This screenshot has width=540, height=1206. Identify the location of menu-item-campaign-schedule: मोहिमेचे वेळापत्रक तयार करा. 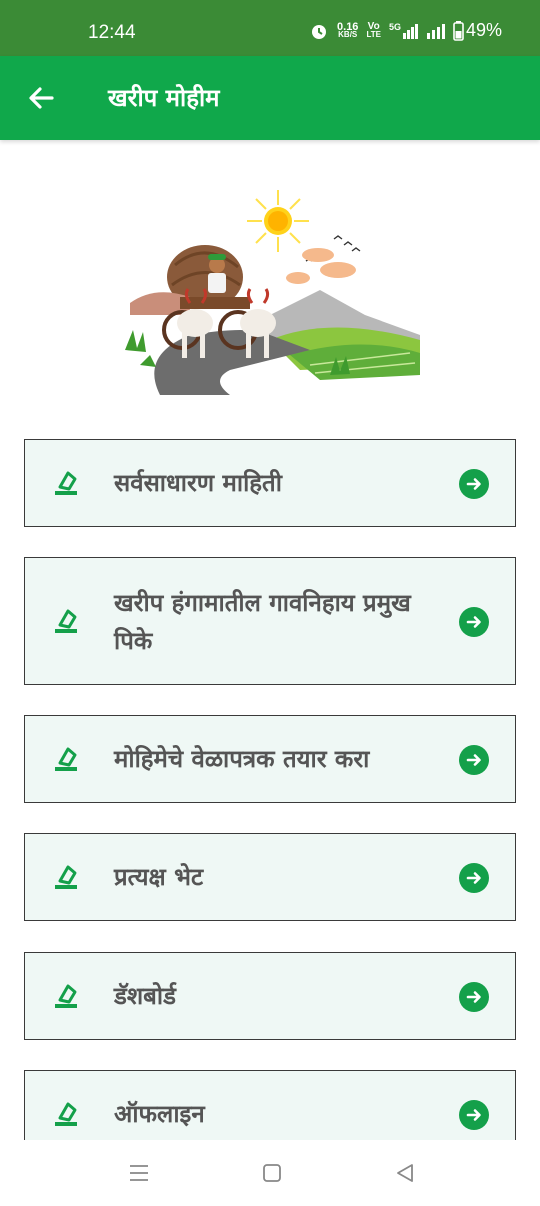
(270, 759).